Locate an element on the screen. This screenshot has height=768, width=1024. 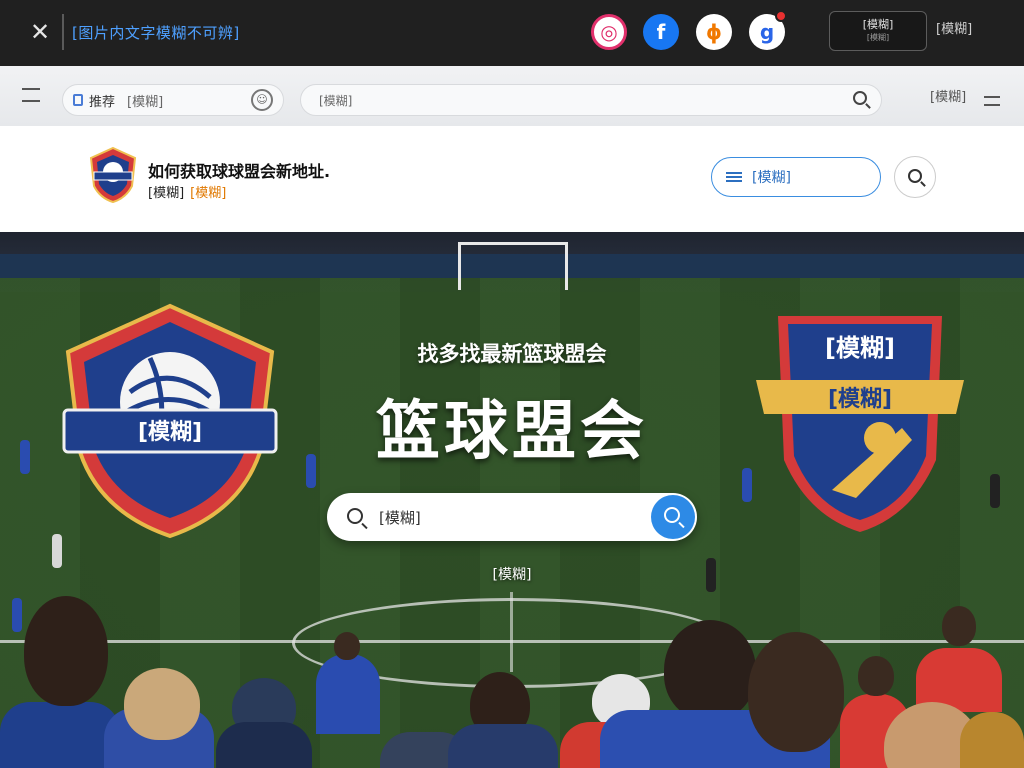
site-url: [图片内文字模糊不可辨] is located at coordinates (156, 33).